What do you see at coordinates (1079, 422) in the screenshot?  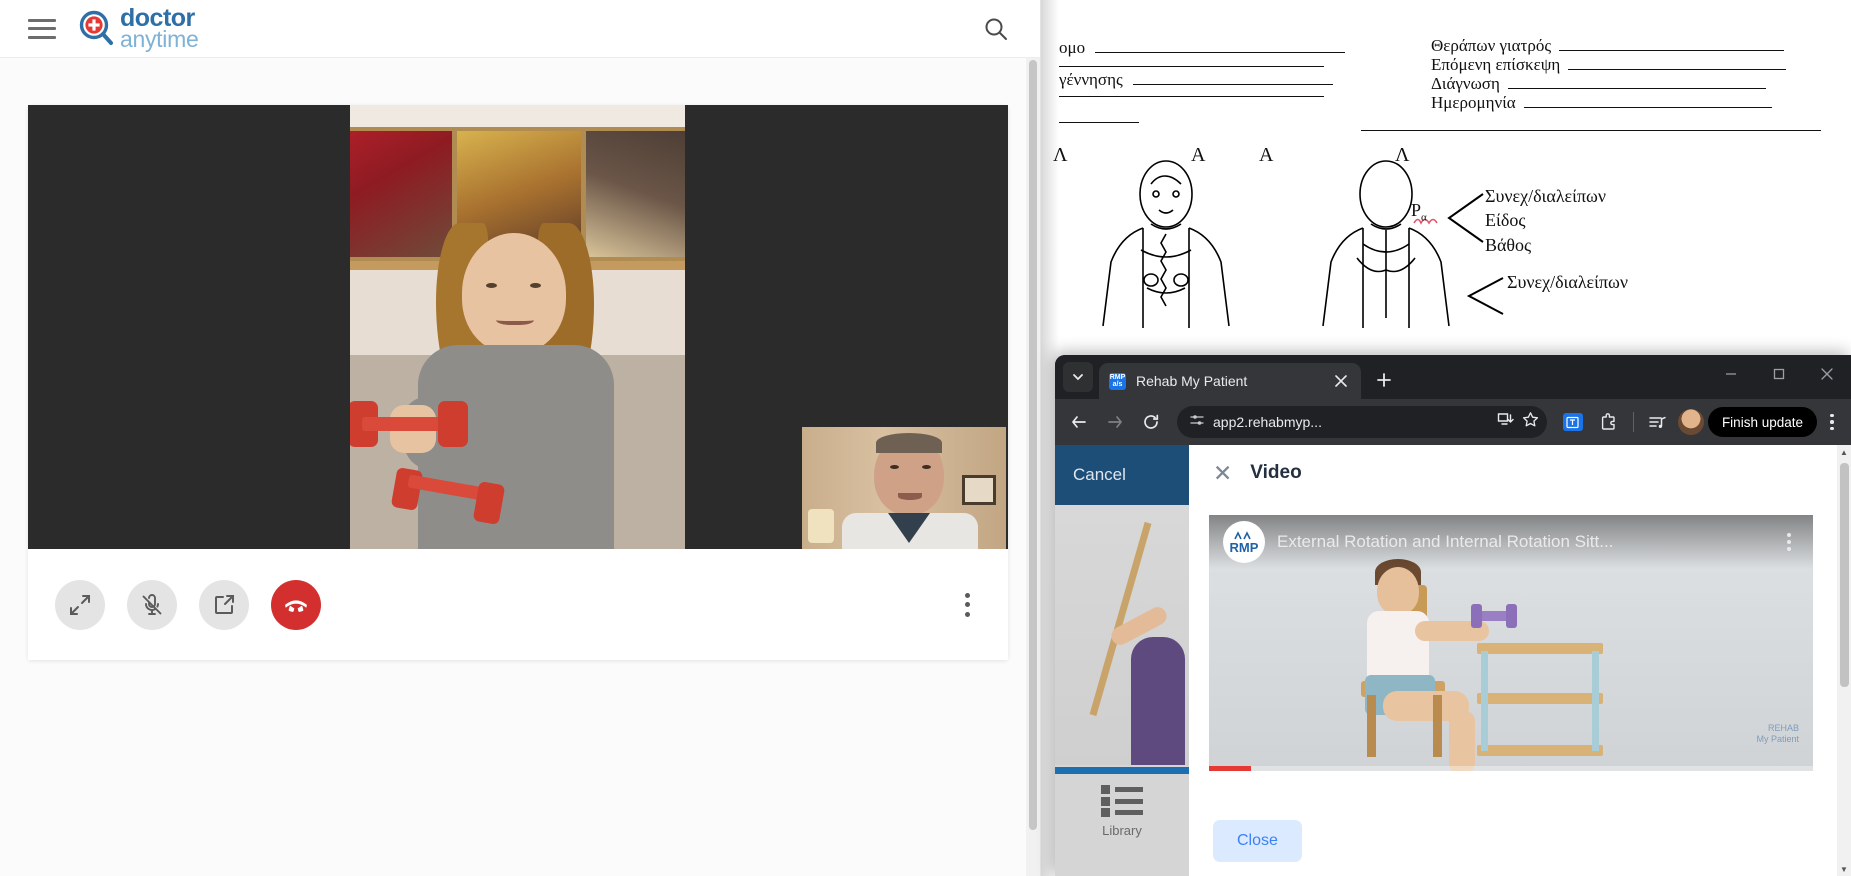 I see `back-icon` at bounding box center [1079, 422].